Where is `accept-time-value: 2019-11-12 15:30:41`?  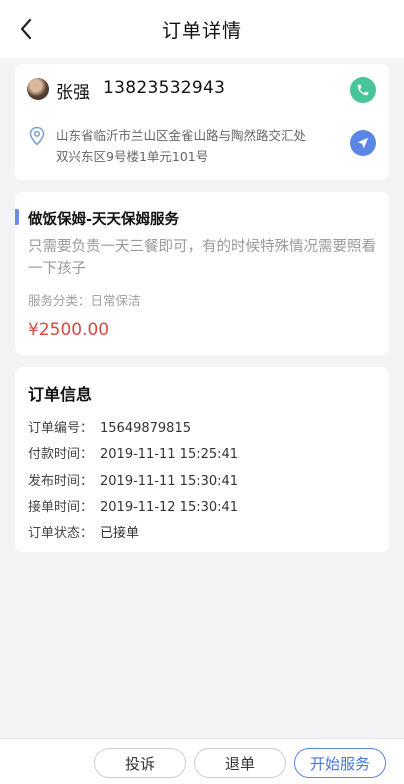 accept-time-value: 2019-11-12 15:30:41 is located at coordinates (169, 507).